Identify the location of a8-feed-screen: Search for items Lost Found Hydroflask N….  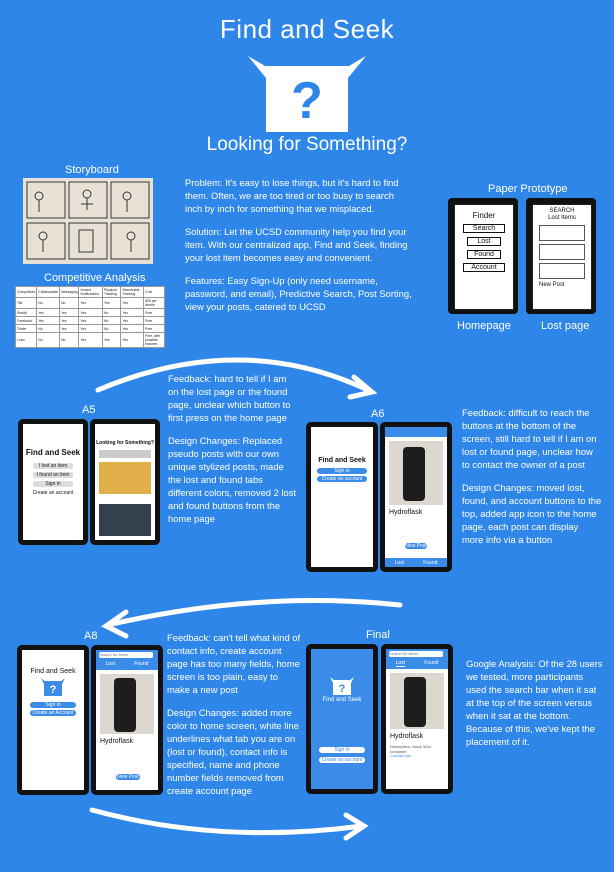
(127, 720).